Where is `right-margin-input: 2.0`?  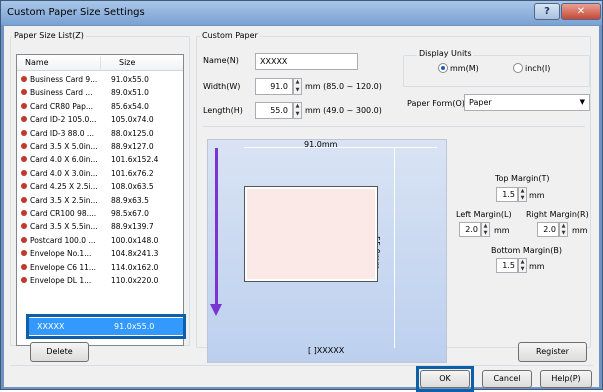
right-margin-input: 2.0 is located at coordinates (548, 229).